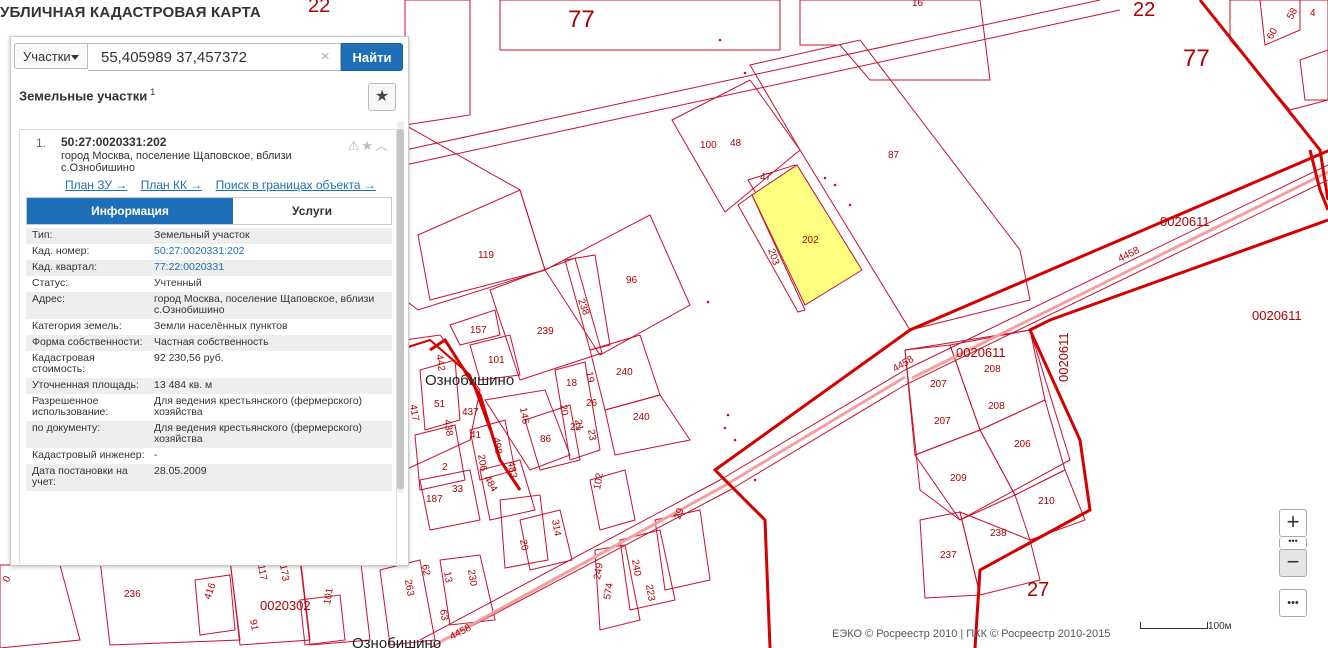  What do you see at coordinates (486, 255) in the screenshot?
I see `parcel-label: 119` at bounding box center [486, 255].